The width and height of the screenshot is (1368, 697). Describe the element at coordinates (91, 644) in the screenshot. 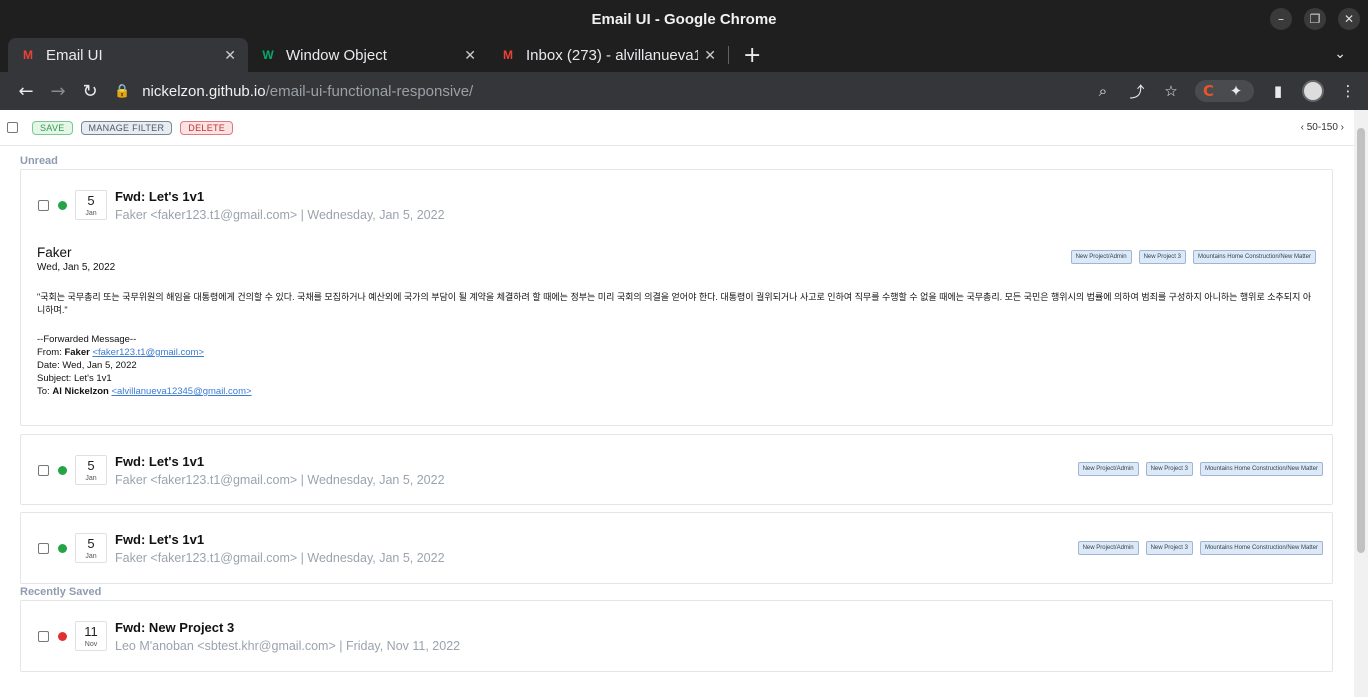

I see `date-month: Nov` at that location.